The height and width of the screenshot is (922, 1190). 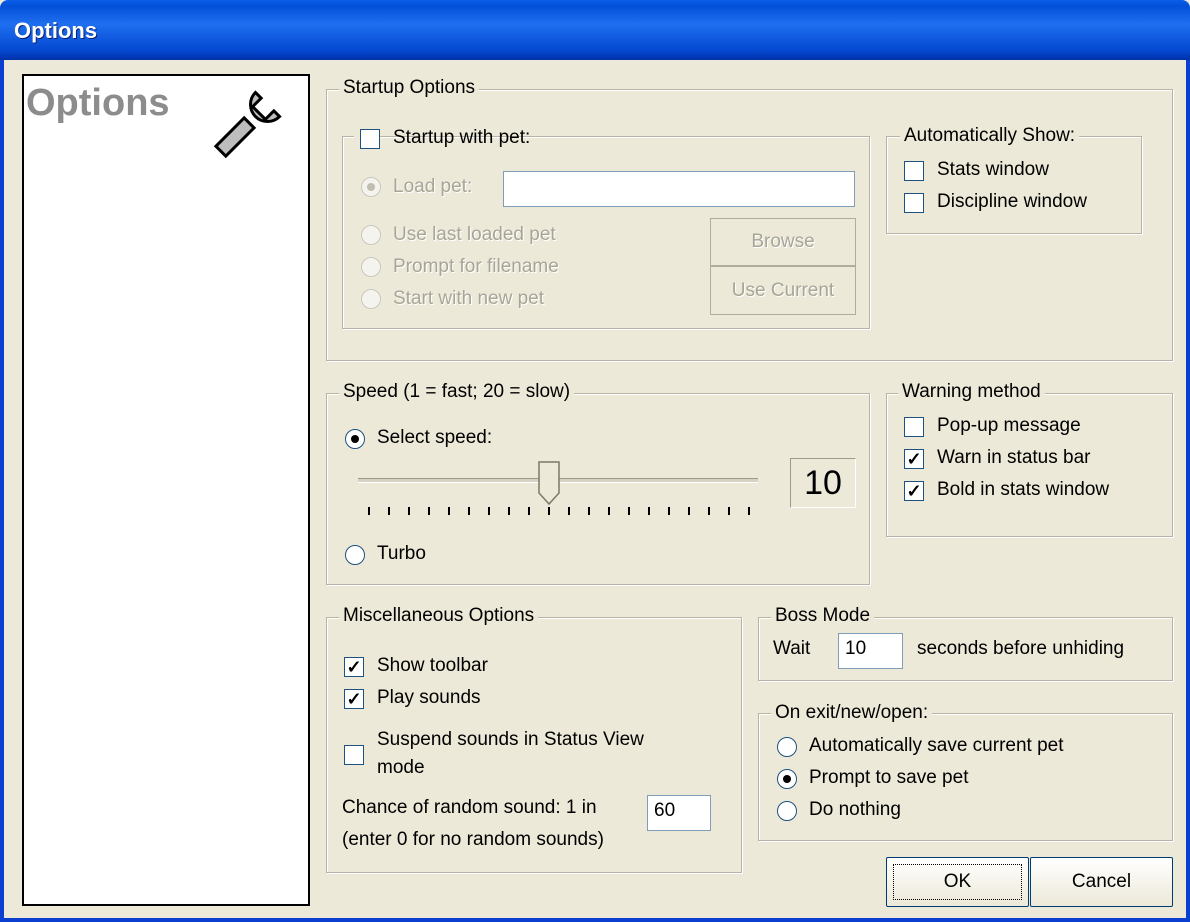 I want to click on load-pet-input, so click(x=679, y=189).